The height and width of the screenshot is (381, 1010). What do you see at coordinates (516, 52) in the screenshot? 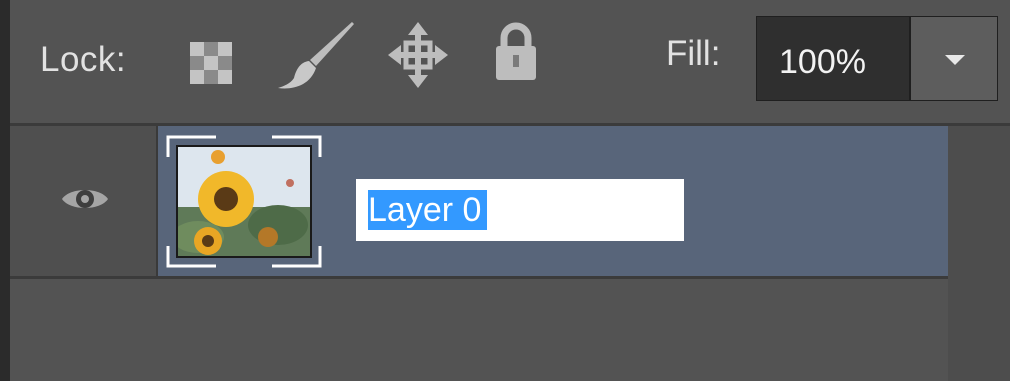
I see `padlock-icon` at bounding box center [516, 52].